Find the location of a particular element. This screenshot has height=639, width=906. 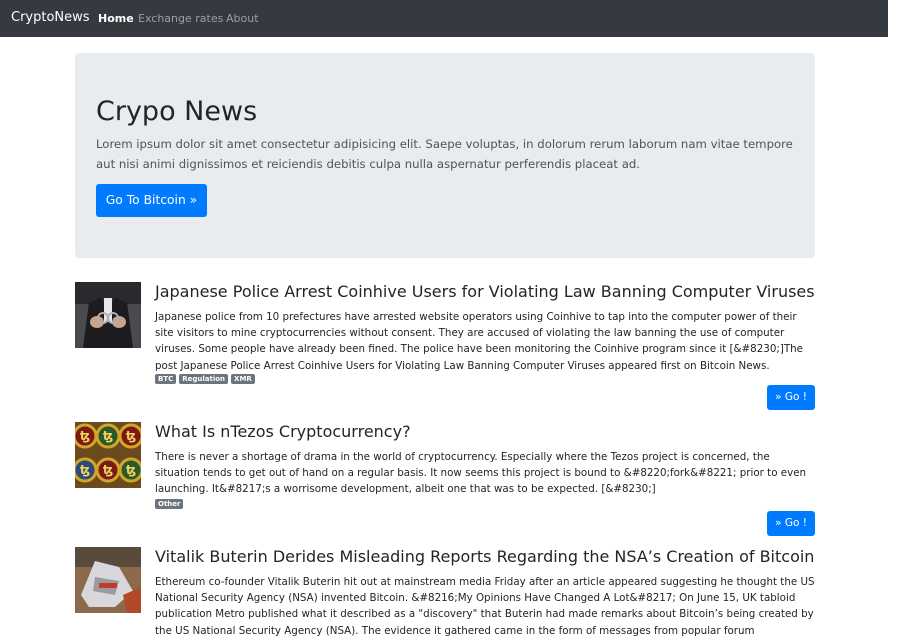

tag-badge: Regulation is located at coordinates (204, 379).